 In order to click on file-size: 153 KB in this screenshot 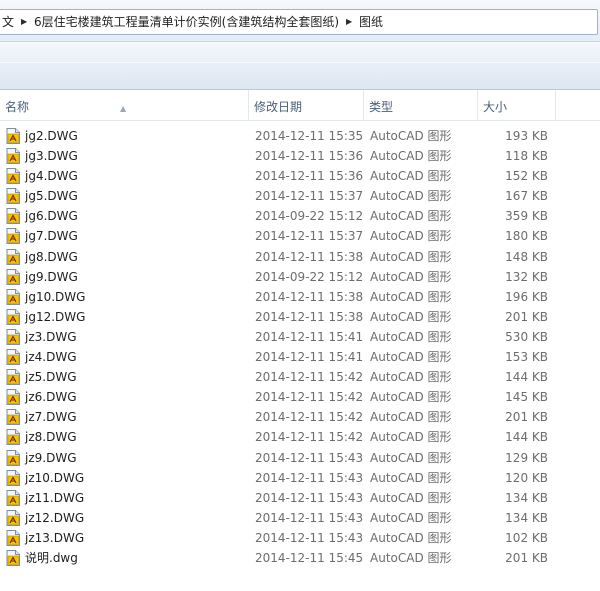, I will do `click(526, 357)`.